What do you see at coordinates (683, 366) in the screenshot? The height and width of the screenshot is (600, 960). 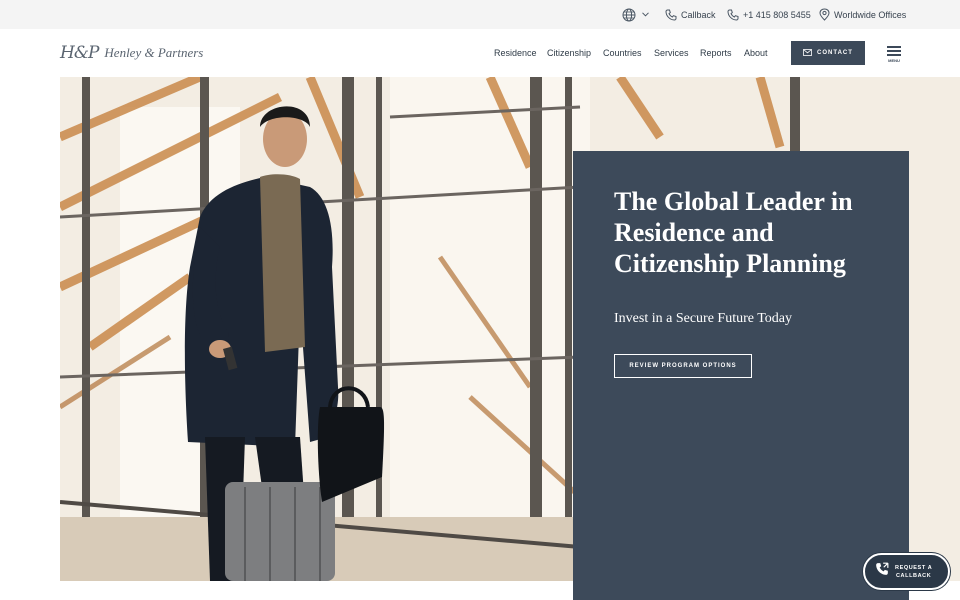 I see `review-program-options-button: REVIEW PROGRAM OPTIONS` at bounding box center [683, 366].